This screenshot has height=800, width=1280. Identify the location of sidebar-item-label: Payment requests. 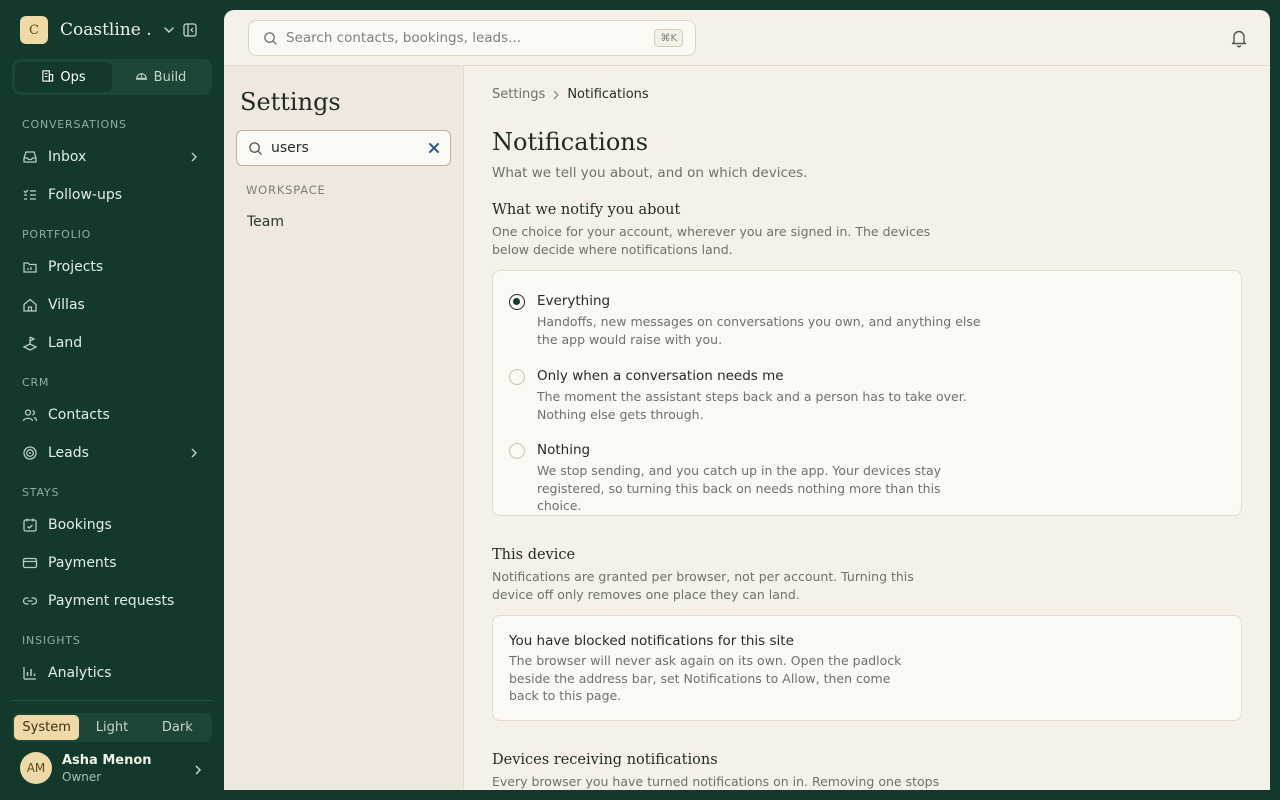
(111, 601).